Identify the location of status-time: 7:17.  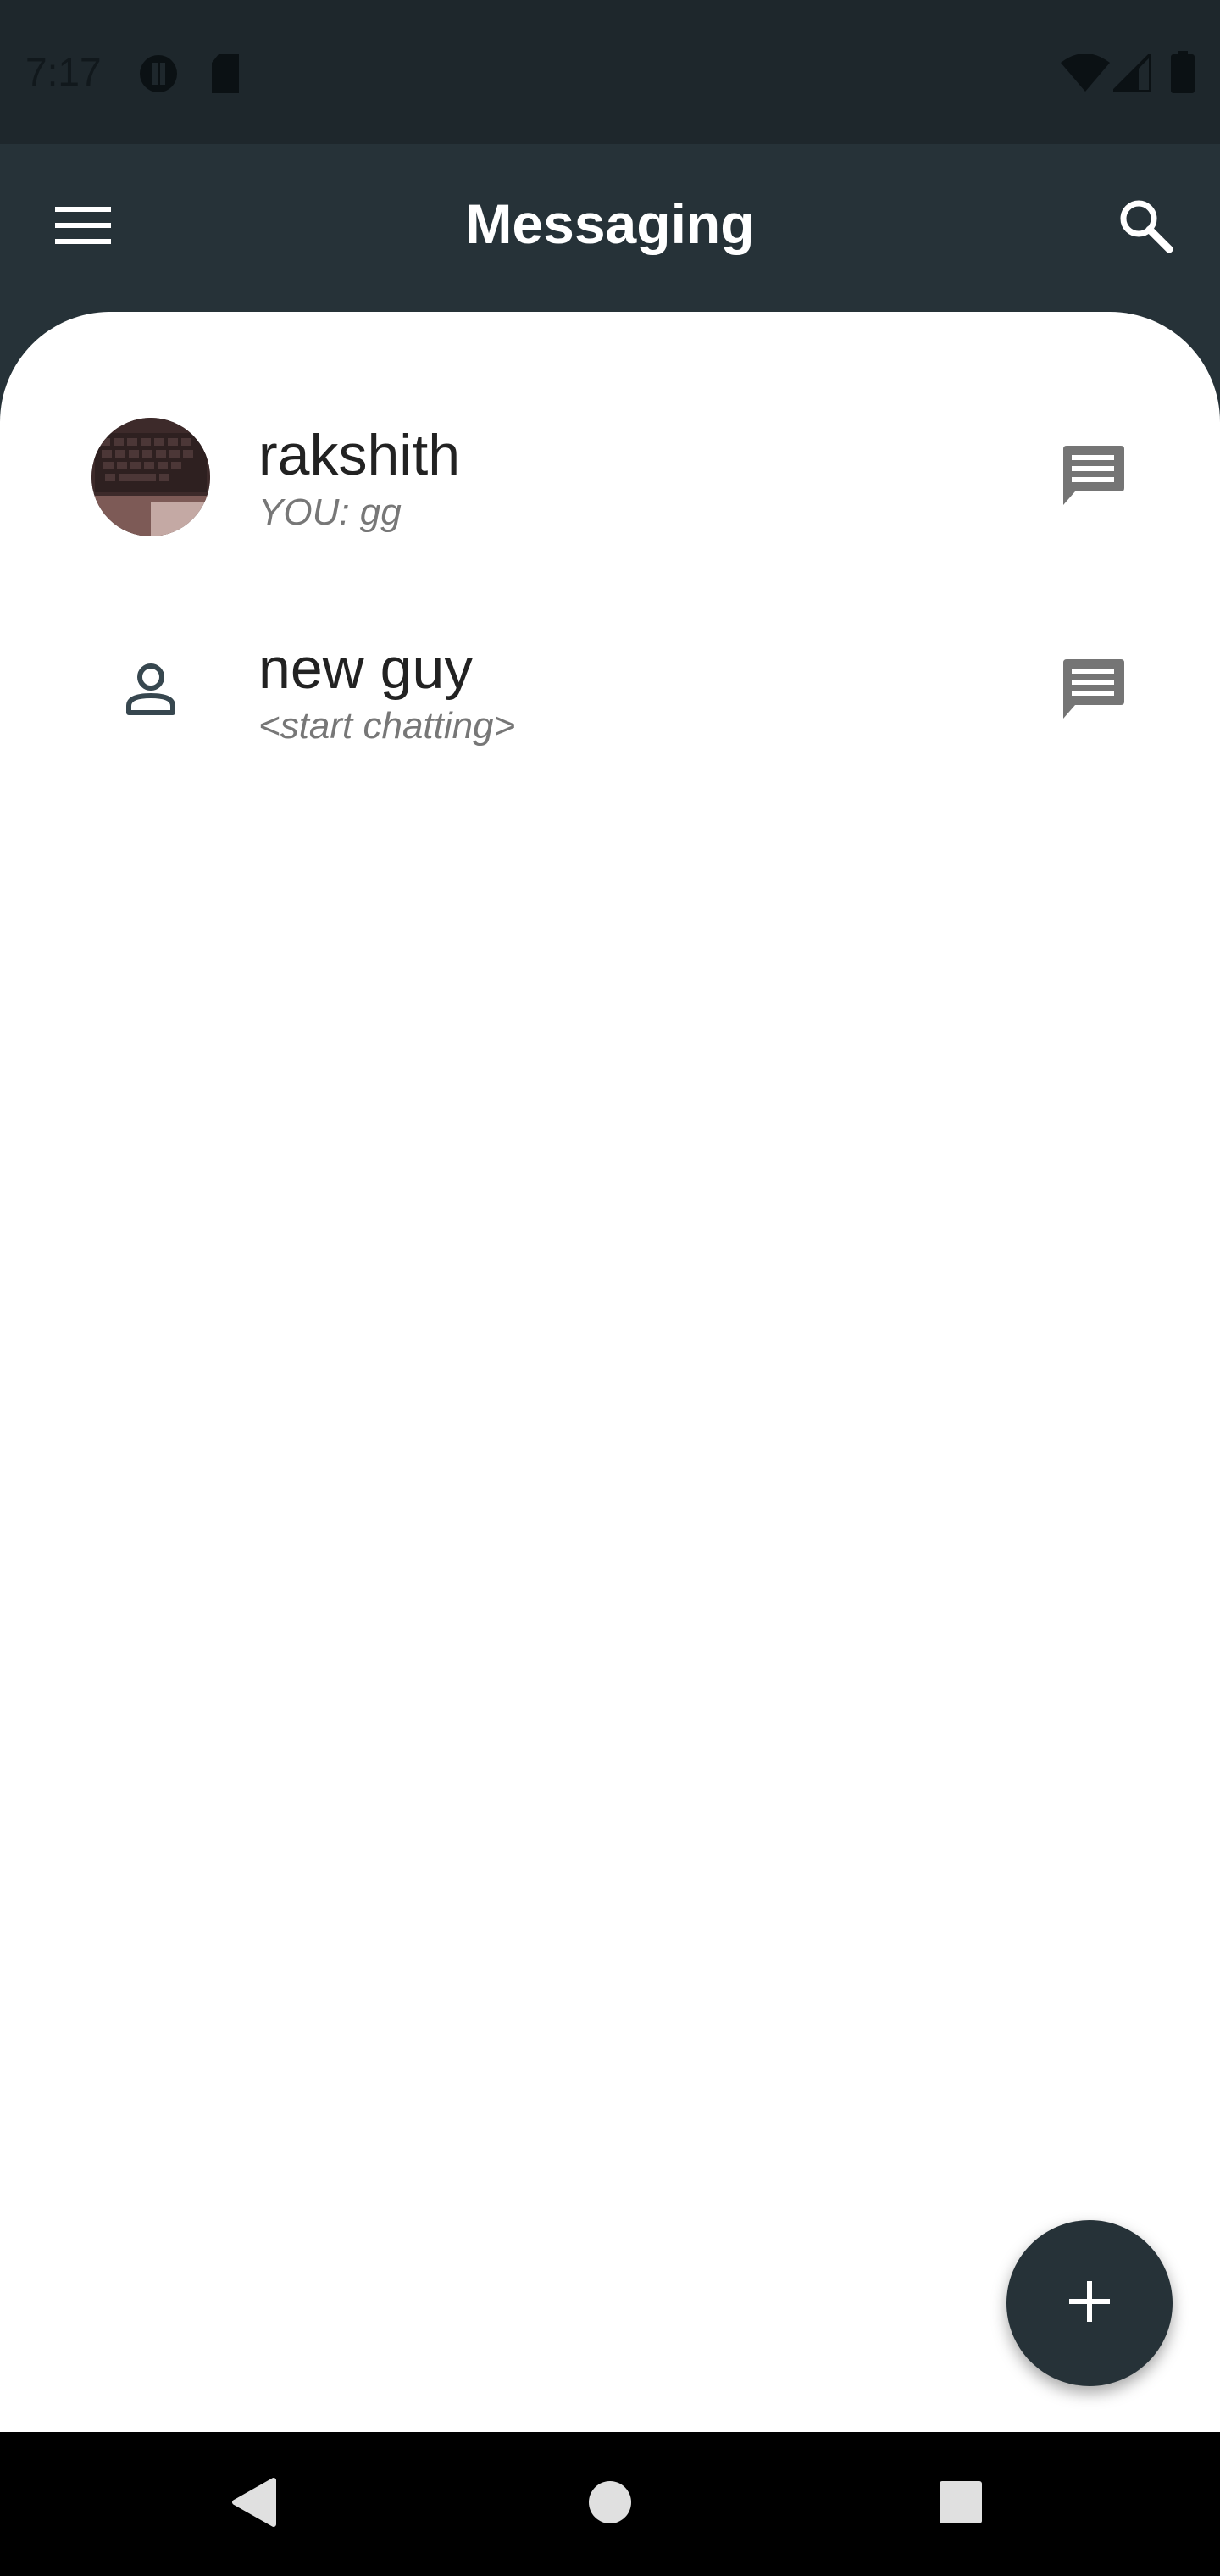
(63, 72).